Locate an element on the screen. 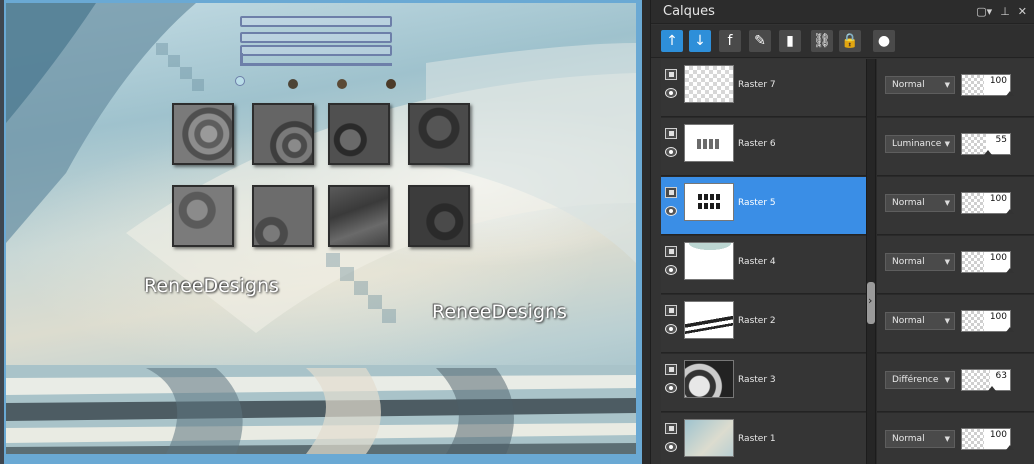 This screenshot has height=464, width=1034. opacity-value: 63 is located at coordinates (1001, 376).